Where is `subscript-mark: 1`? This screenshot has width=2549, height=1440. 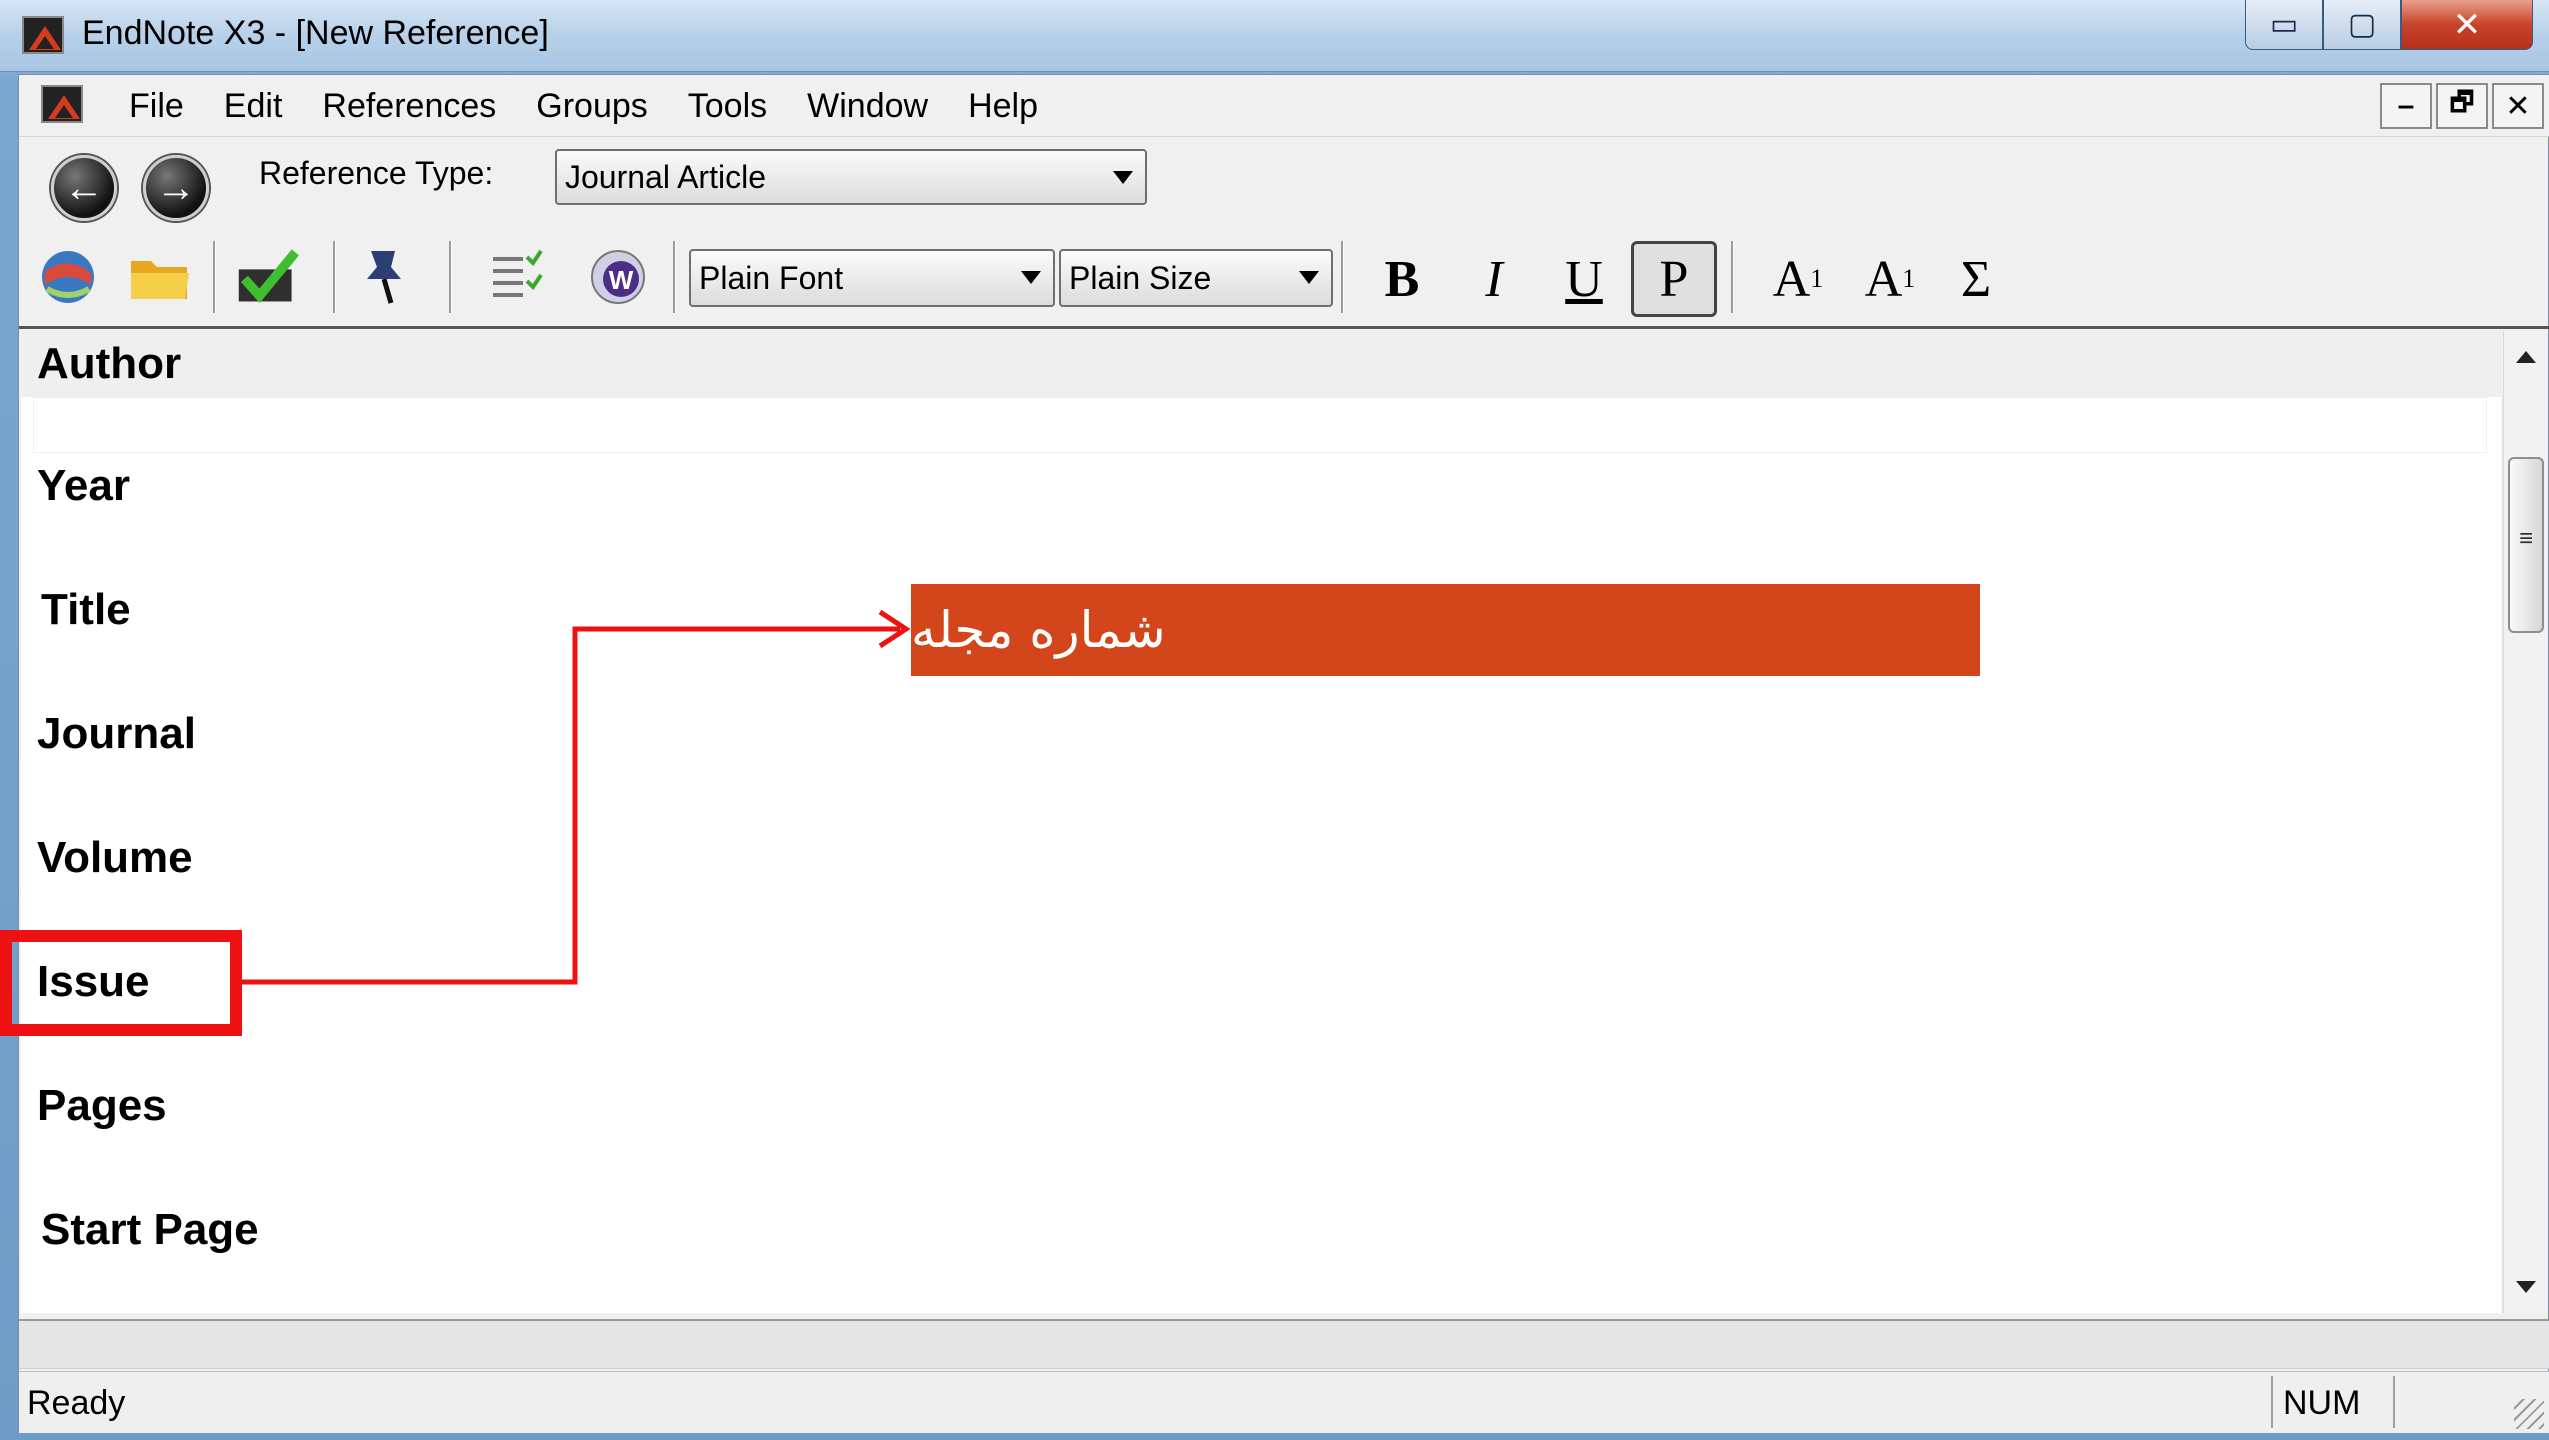 subscript-mark: 1 is located at coordinates (1909, 278).